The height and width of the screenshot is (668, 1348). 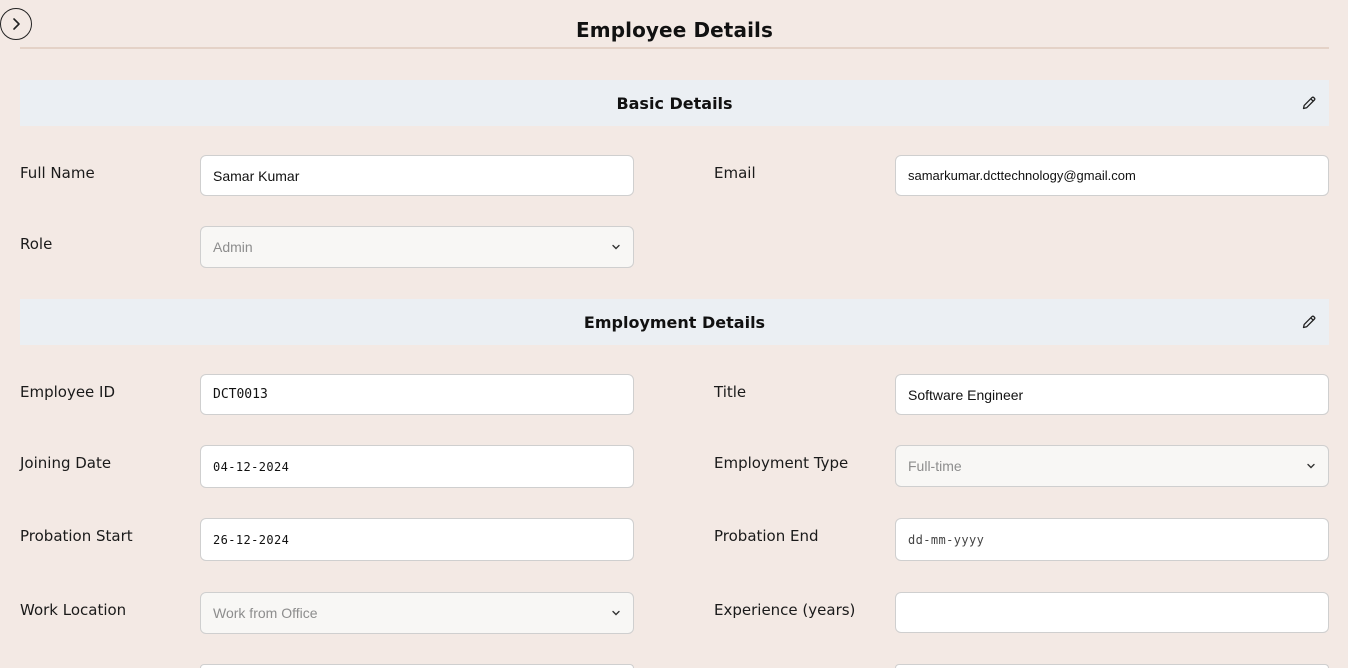 What do you see at coordinates (68, 392) in the screenshot?
I see `employee-id-label: Employee ID` at bounding box center [68, 392].